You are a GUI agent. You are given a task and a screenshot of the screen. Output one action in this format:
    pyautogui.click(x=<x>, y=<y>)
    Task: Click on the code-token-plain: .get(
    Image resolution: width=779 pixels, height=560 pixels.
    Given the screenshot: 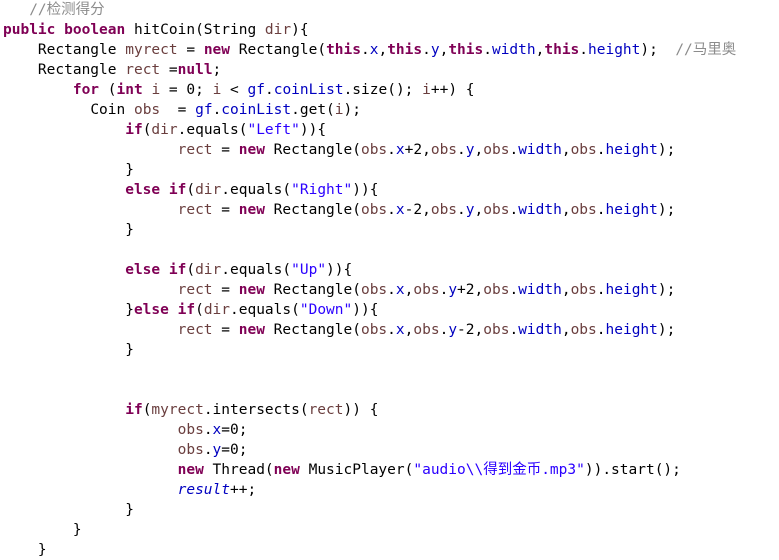 What is the action you would take?
    pyautogui.click(x=313, y=110)
    